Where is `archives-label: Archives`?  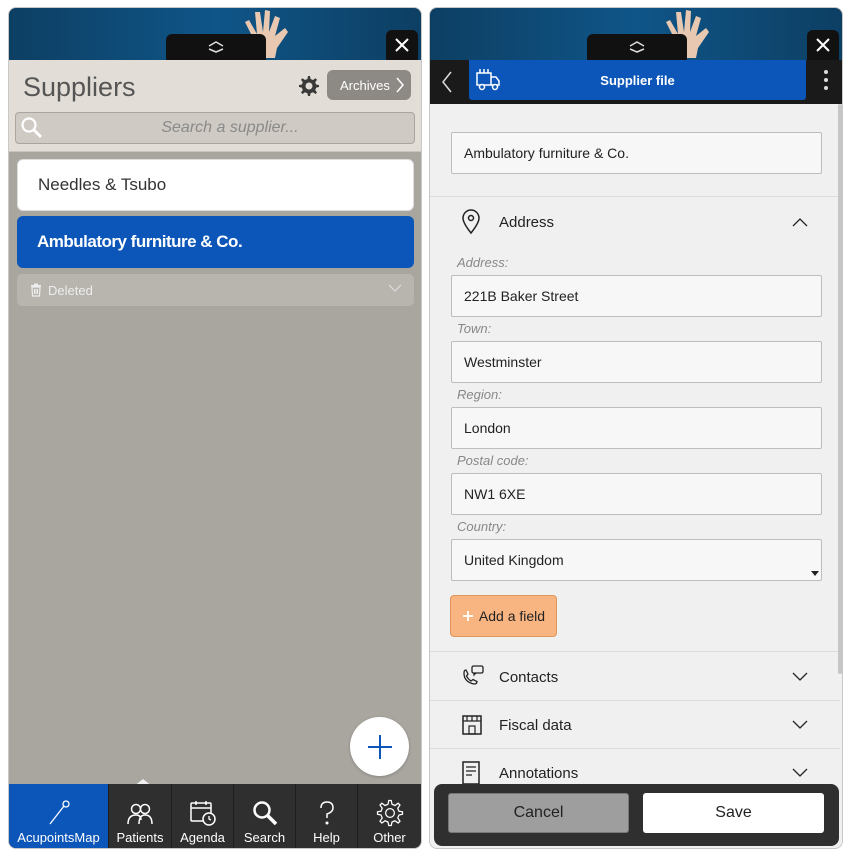
archives-label: Archives is located at coordinates (365, 85).